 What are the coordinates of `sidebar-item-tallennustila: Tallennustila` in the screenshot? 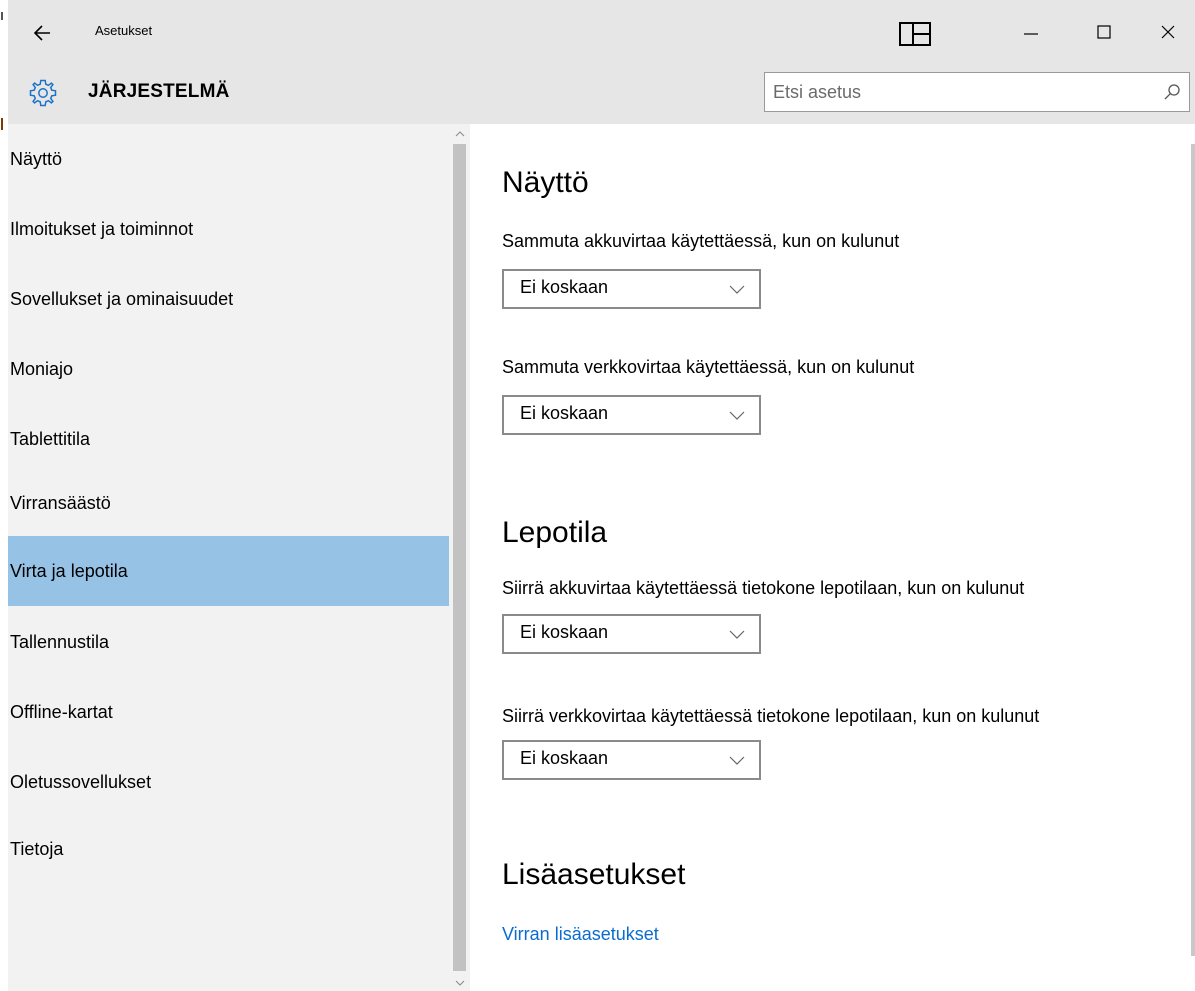 It's located at (228, 641).